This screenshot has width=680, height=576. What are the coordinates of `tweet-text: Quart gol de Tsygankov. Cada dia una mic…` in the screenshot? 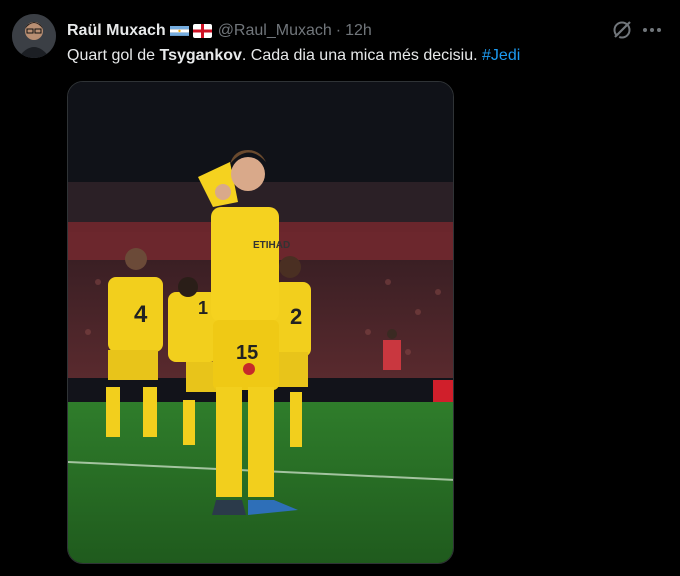 It's located at (293, 56).